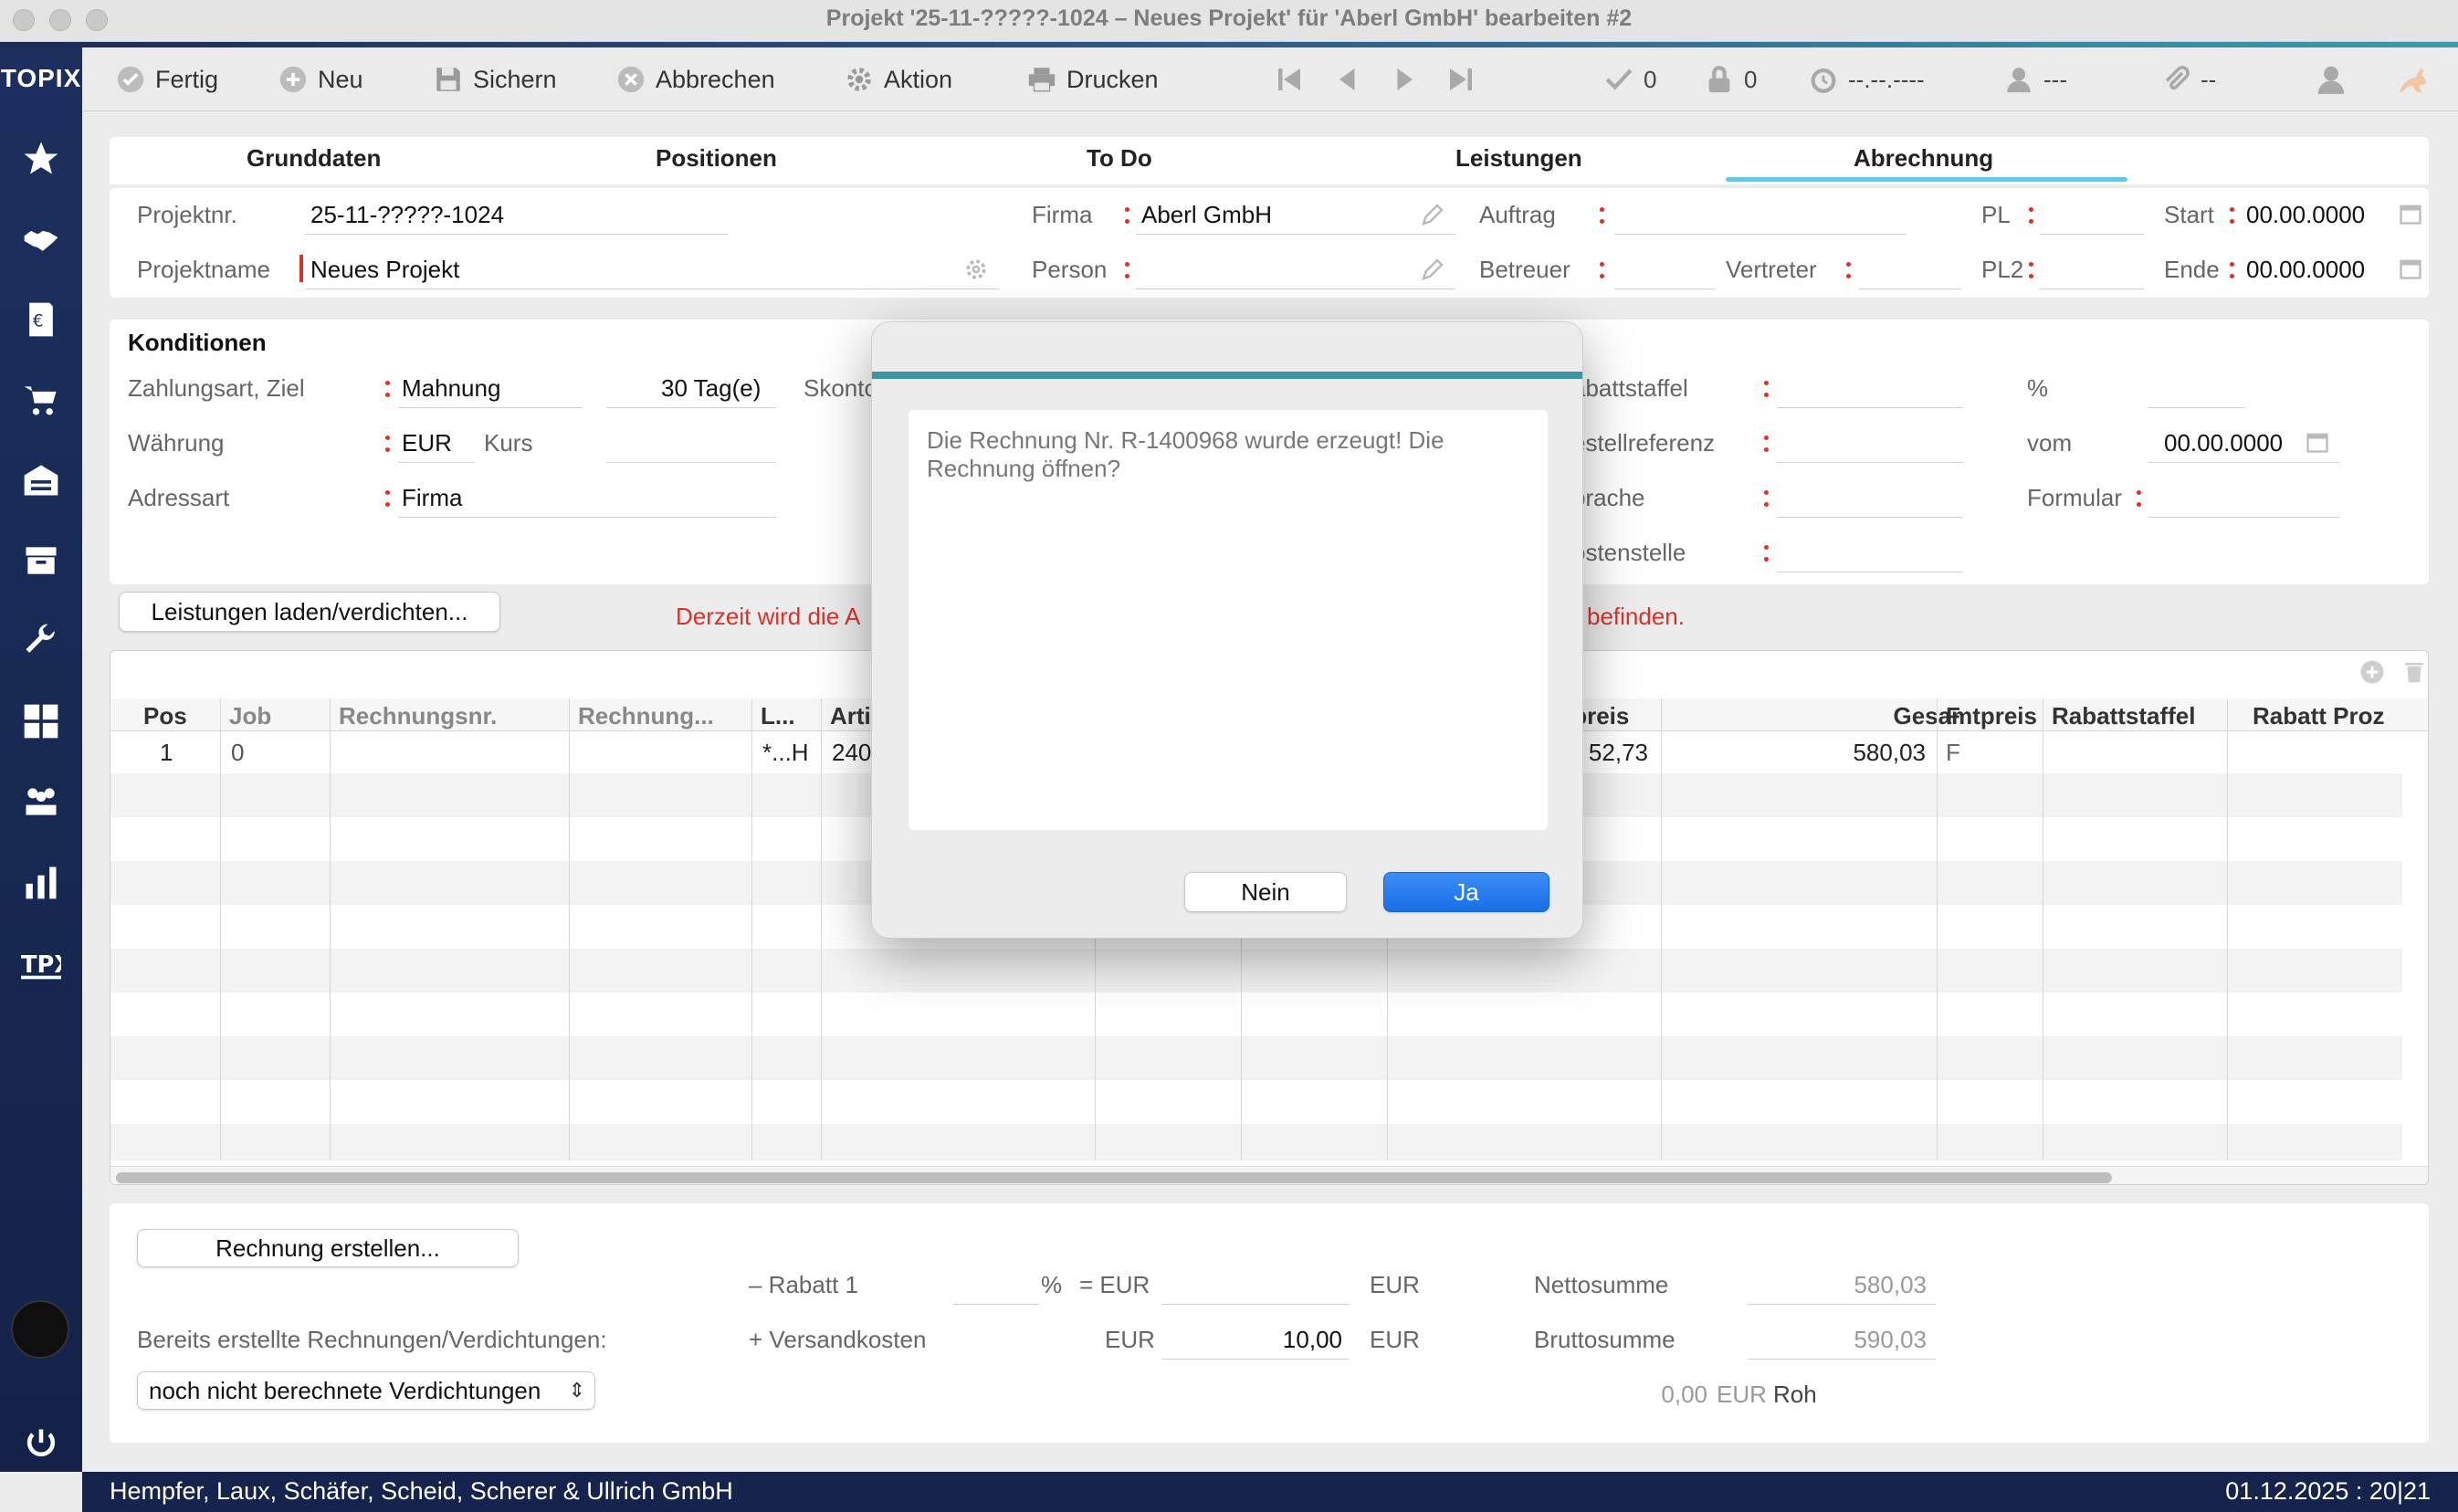  Describe the element at coordinates (2305, 270) in the screenshot. I see `end-date-field: 00.00.0000` at that location.